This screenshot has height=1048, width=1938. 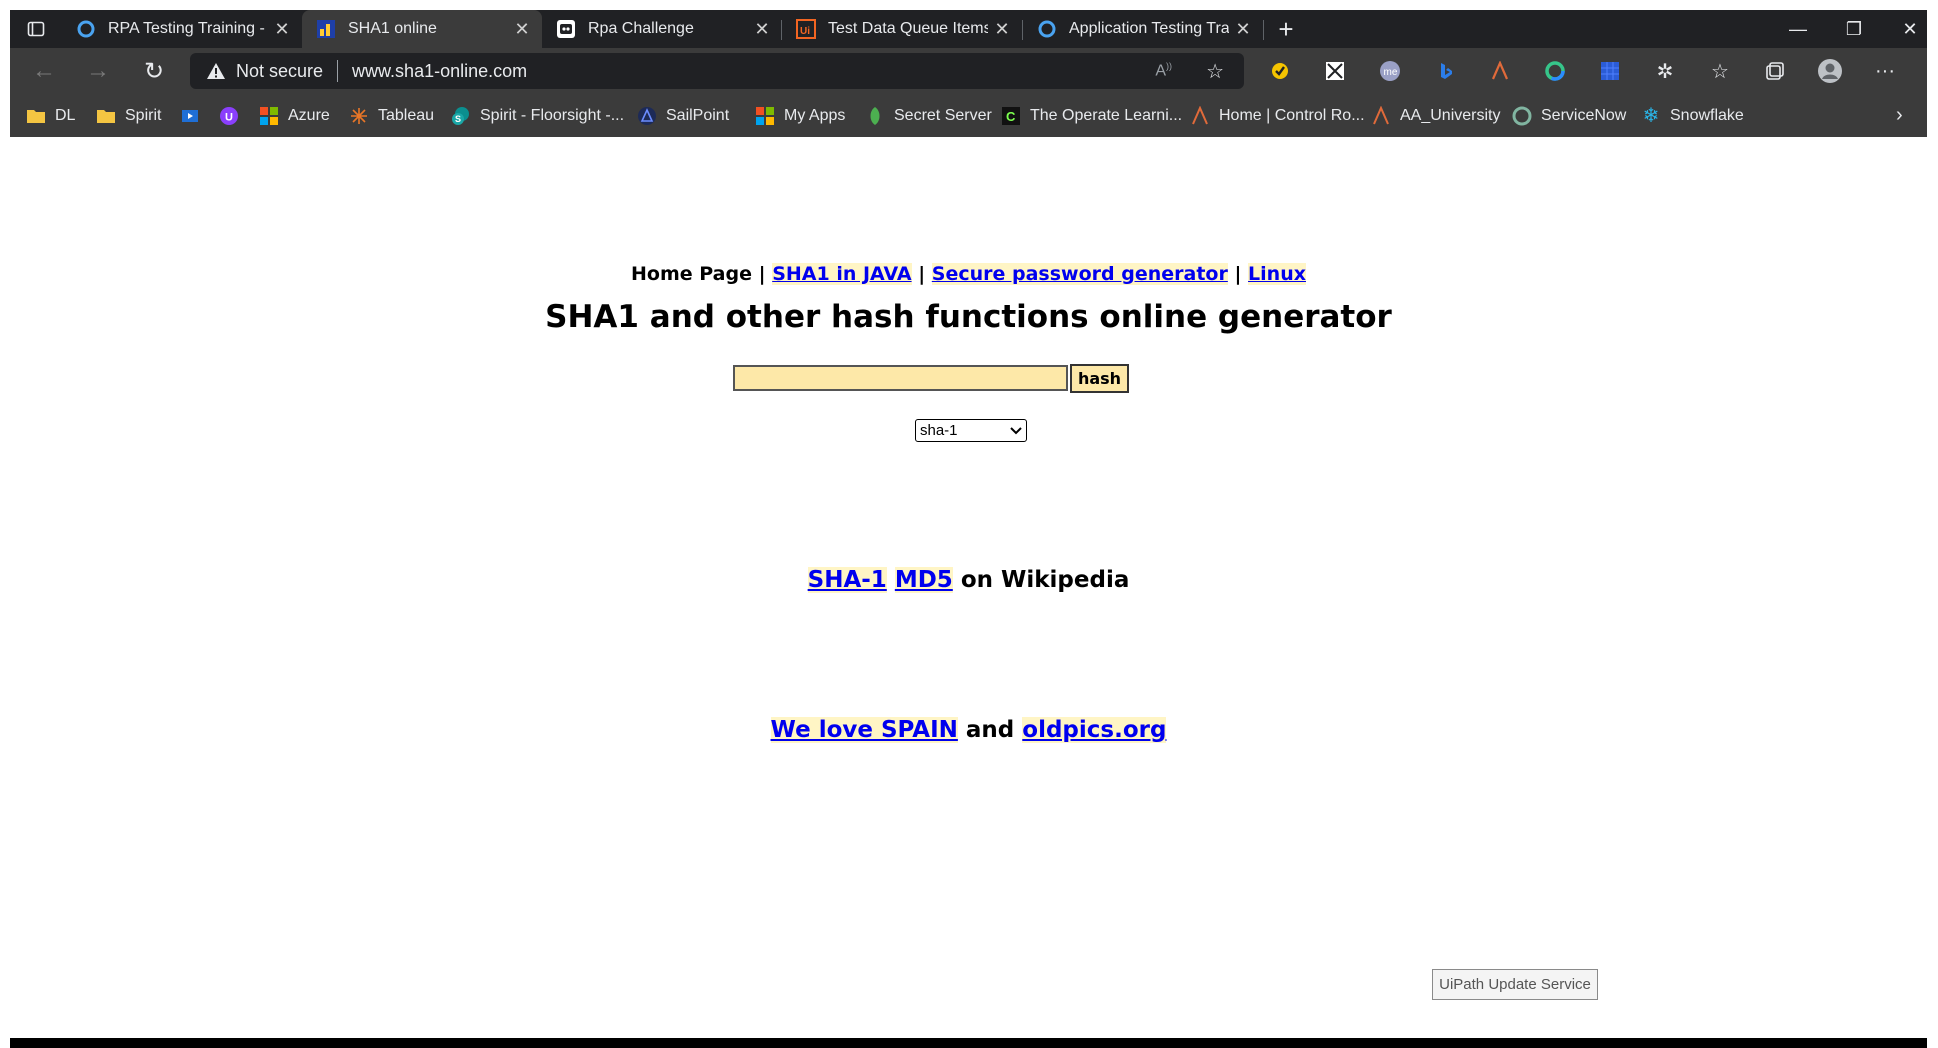 I want to click on favorites-icon: ☆, so click(x=1720, y=71).